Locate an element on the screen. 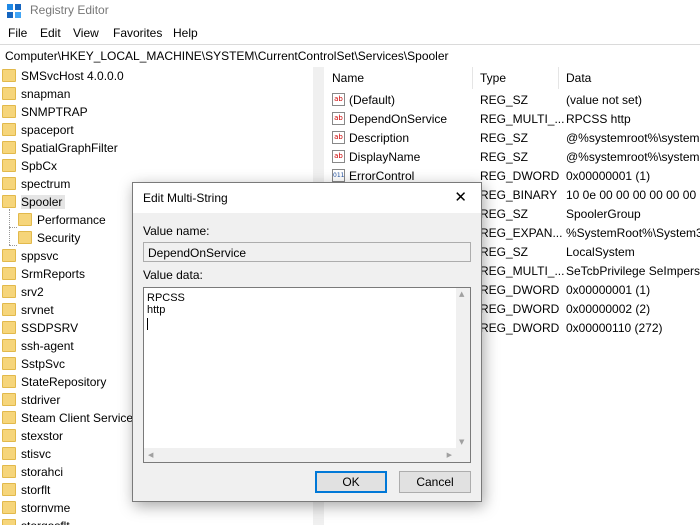 The image size is (700, 525). value-type: REG_BINARY is located at coordinates (519, 195).